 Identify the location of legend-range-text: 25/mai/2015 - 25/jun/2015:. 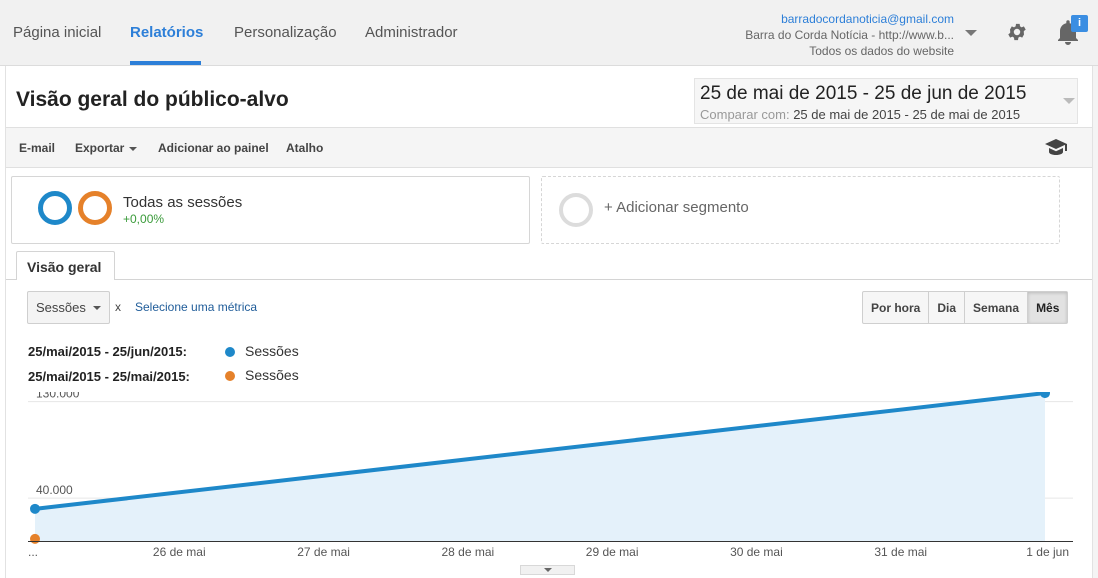
(107, 351).